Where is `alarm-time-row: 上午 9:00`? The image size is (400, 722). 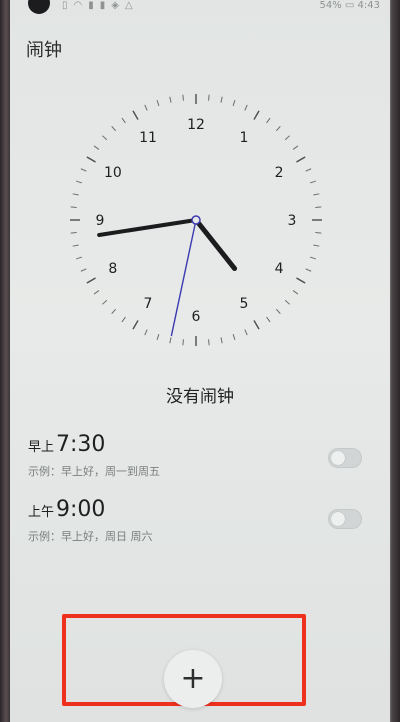
alarm-time-row: 上午 9:00 is located at coordinates (198, 509).